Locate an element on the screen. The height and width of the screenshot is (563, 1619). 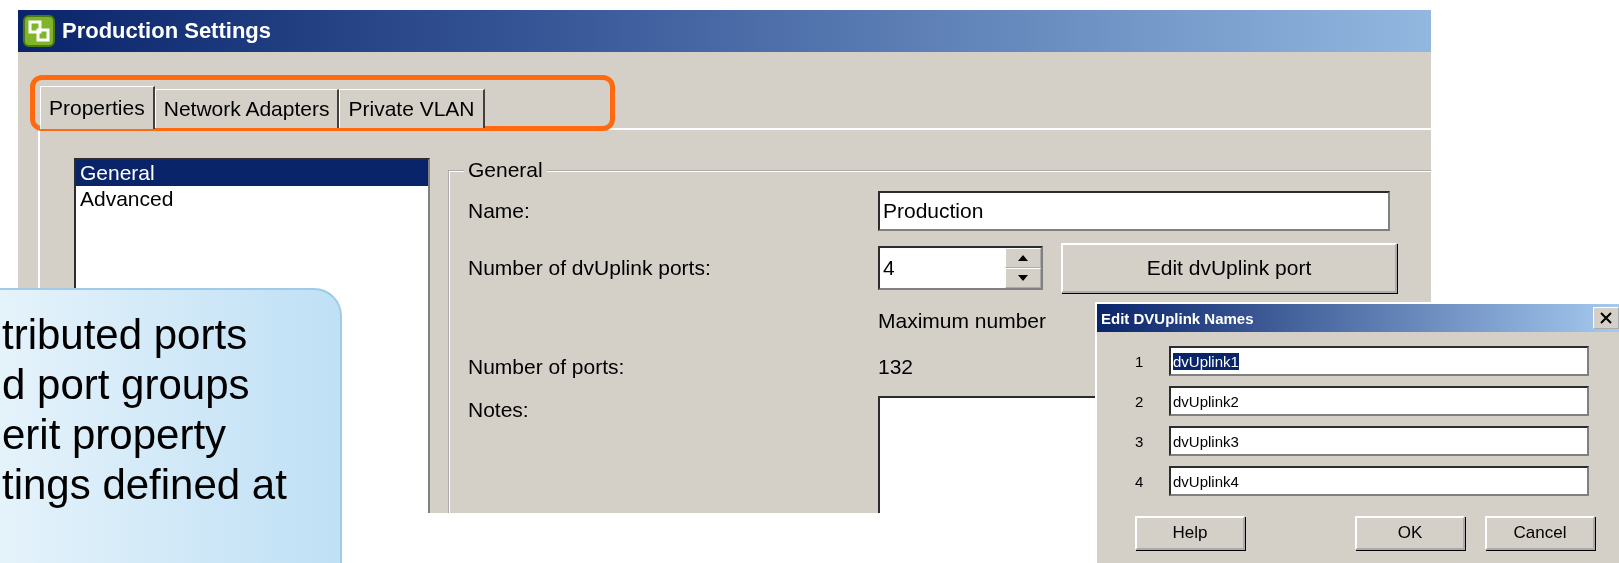
field-label: Number of dvUplink ports: is located at coordinates (589, 268).